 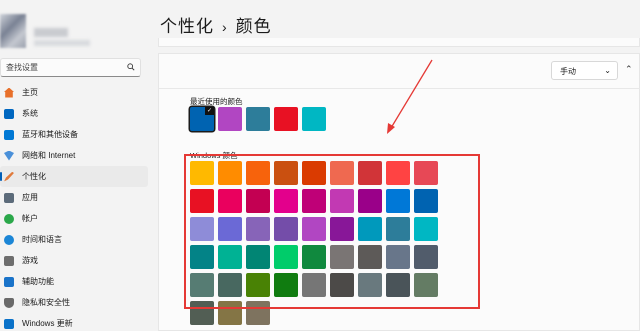 What do you see at coordinates (399, 42) in the screenshot?
I see `previous-setting-card` at bounding box center [399, 42].